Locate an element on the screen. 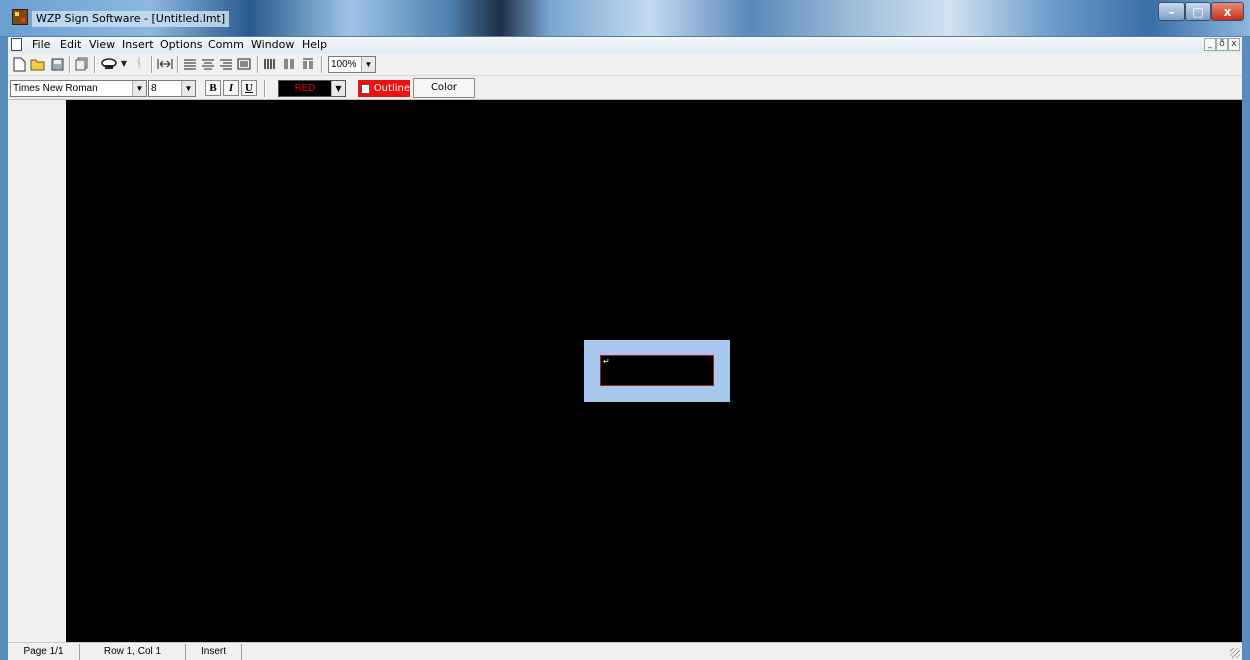 This screenshot has width=1250, height=660. new-document-icon is located at coordinates (19, 64).